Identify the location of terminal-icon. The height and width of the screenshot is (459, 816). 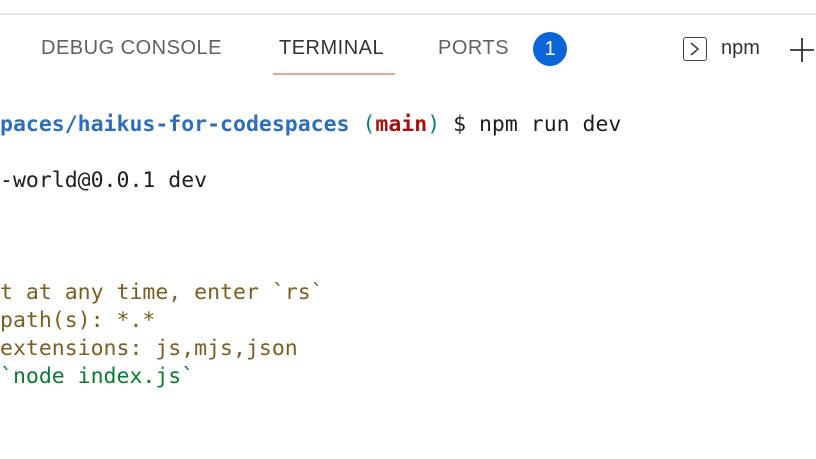
(695, 49).